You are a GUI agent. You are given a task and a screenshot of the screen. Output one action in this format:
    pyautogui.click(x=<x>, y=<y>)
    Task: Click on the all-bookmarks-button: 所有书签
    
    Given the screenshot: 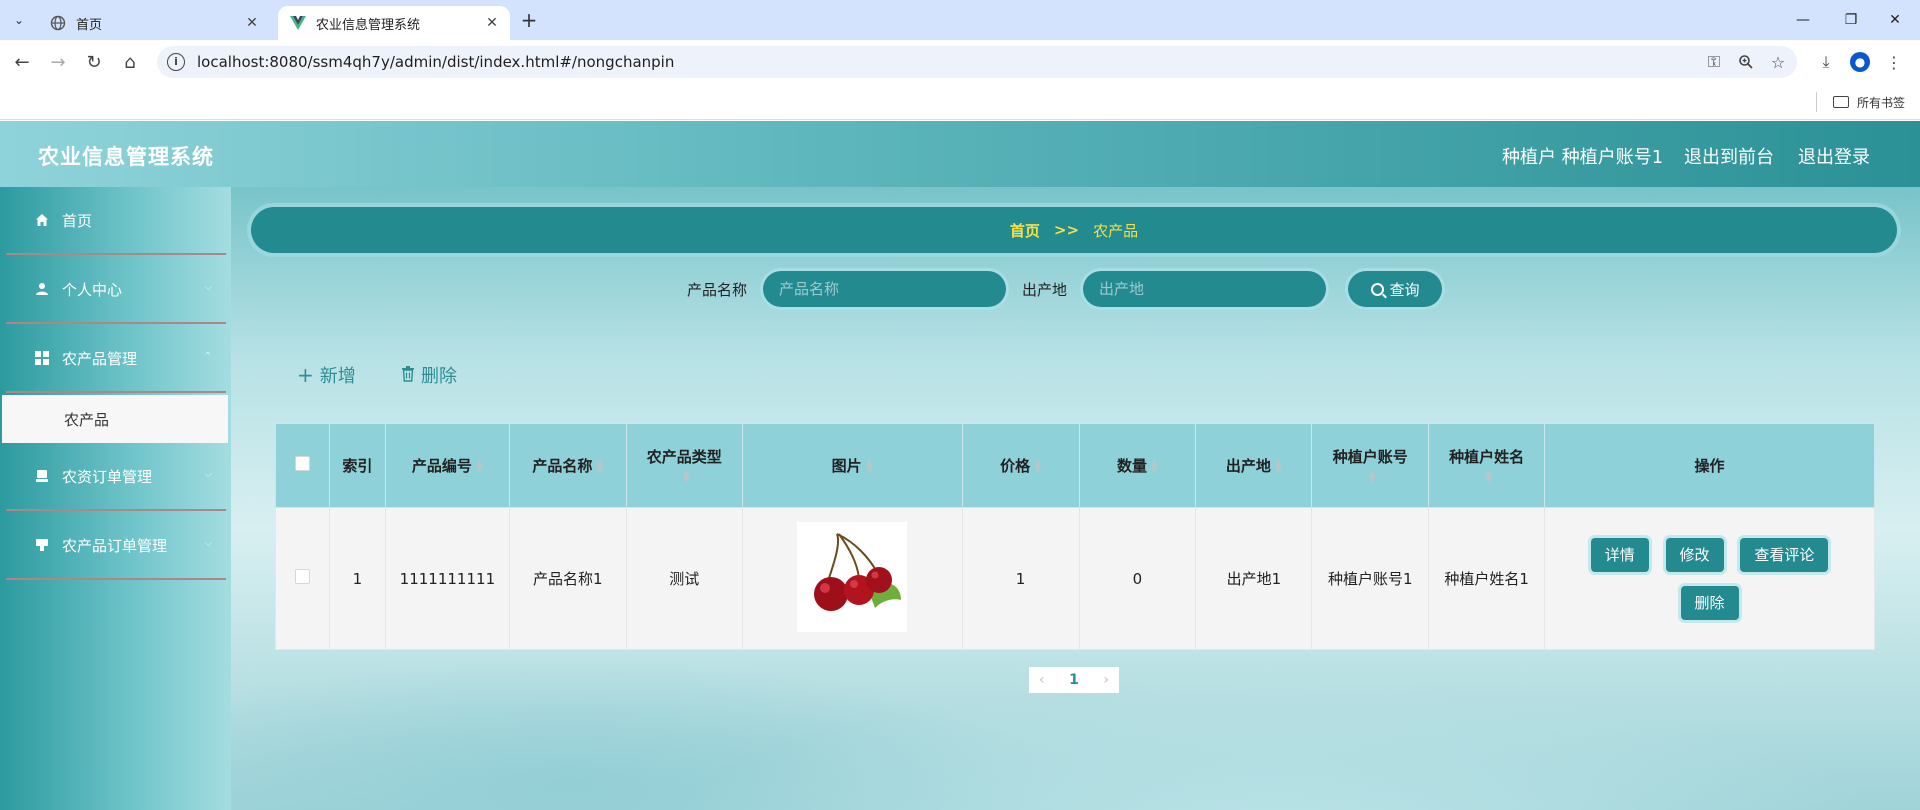 What is the action you would take?
    pyautogui.click(x=1869, y=102)
    